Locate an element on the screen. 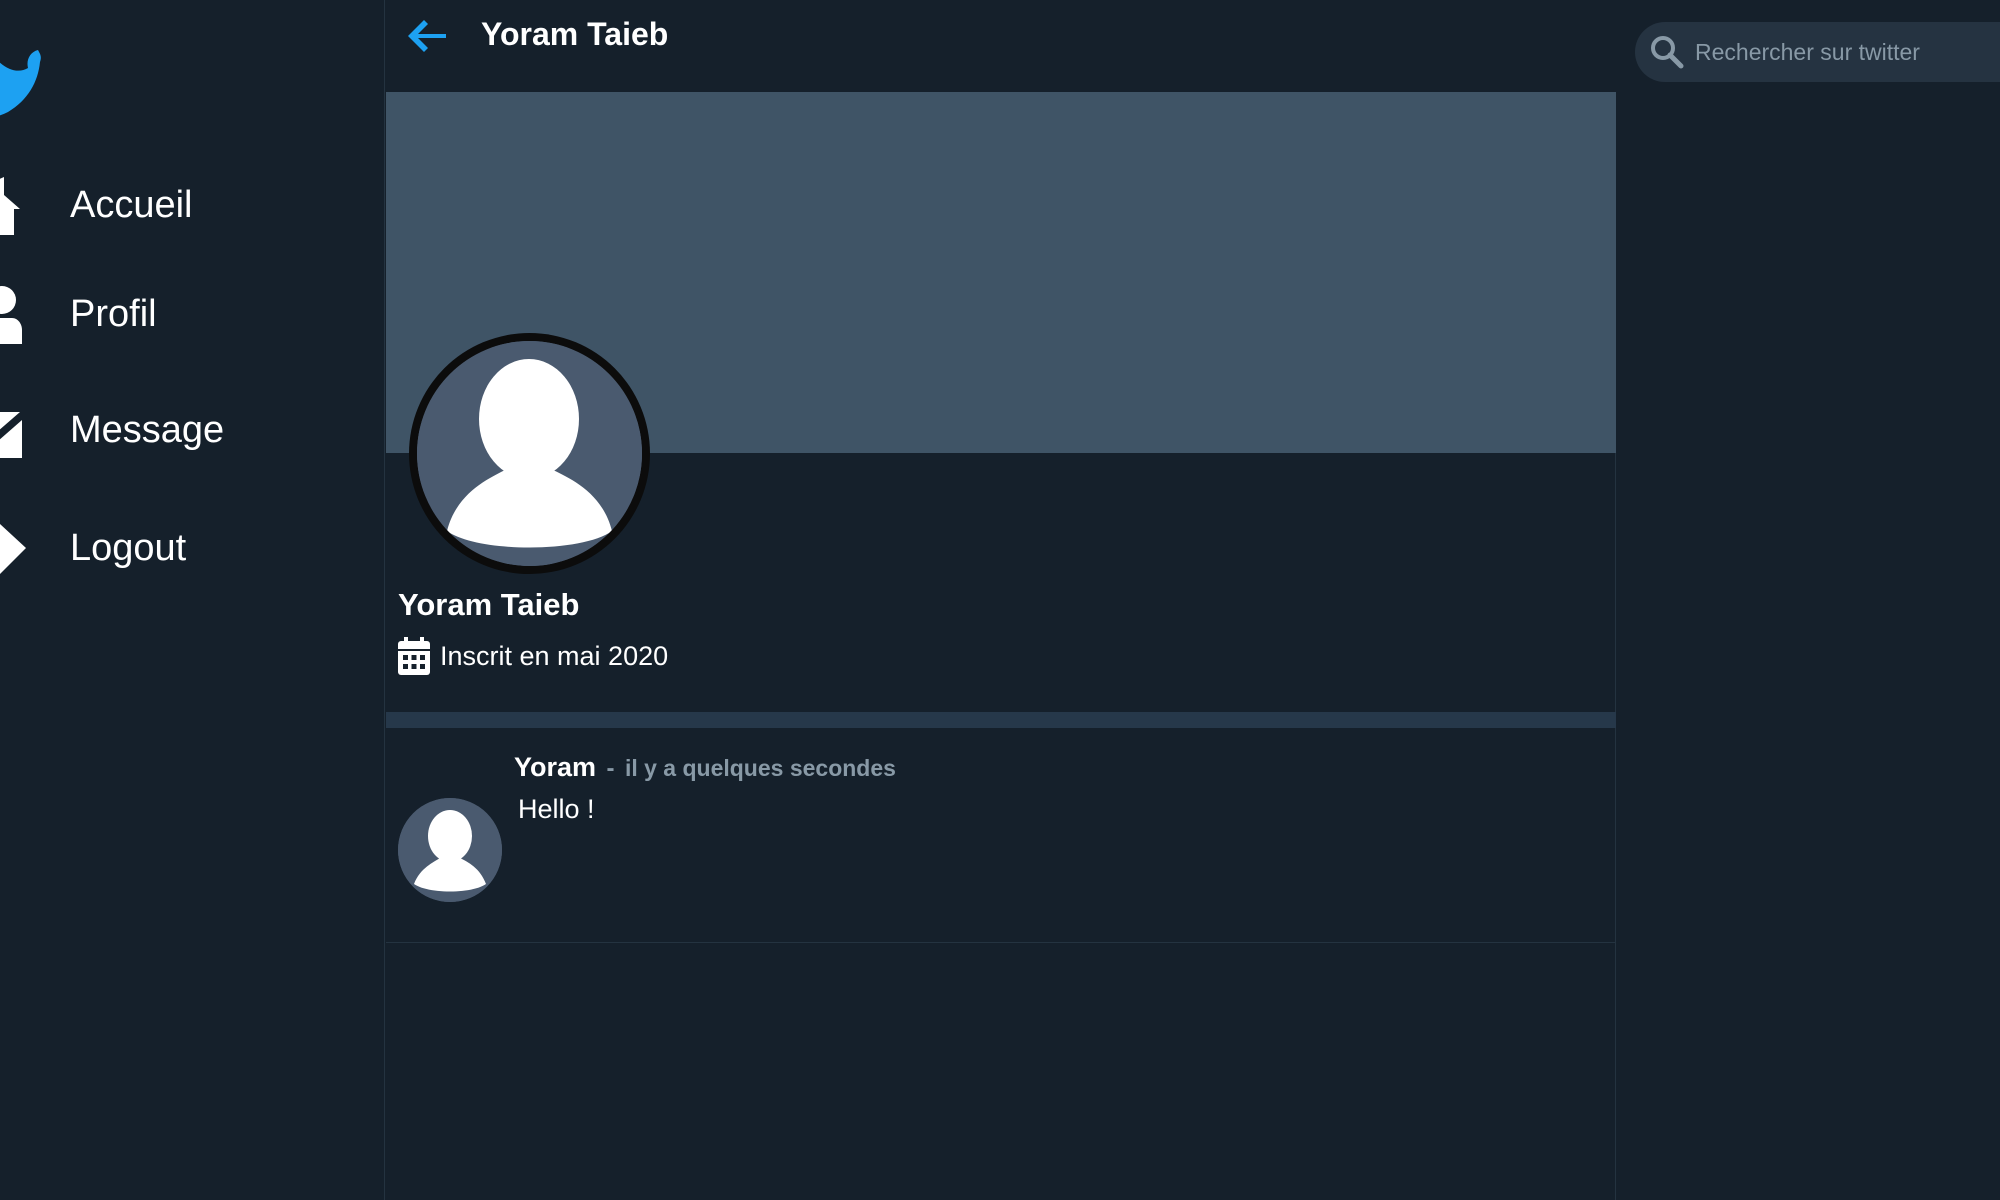 The height and width of the screenshot is (1200, 2000). nav-label: Profil is located at coordinates (113, 313).